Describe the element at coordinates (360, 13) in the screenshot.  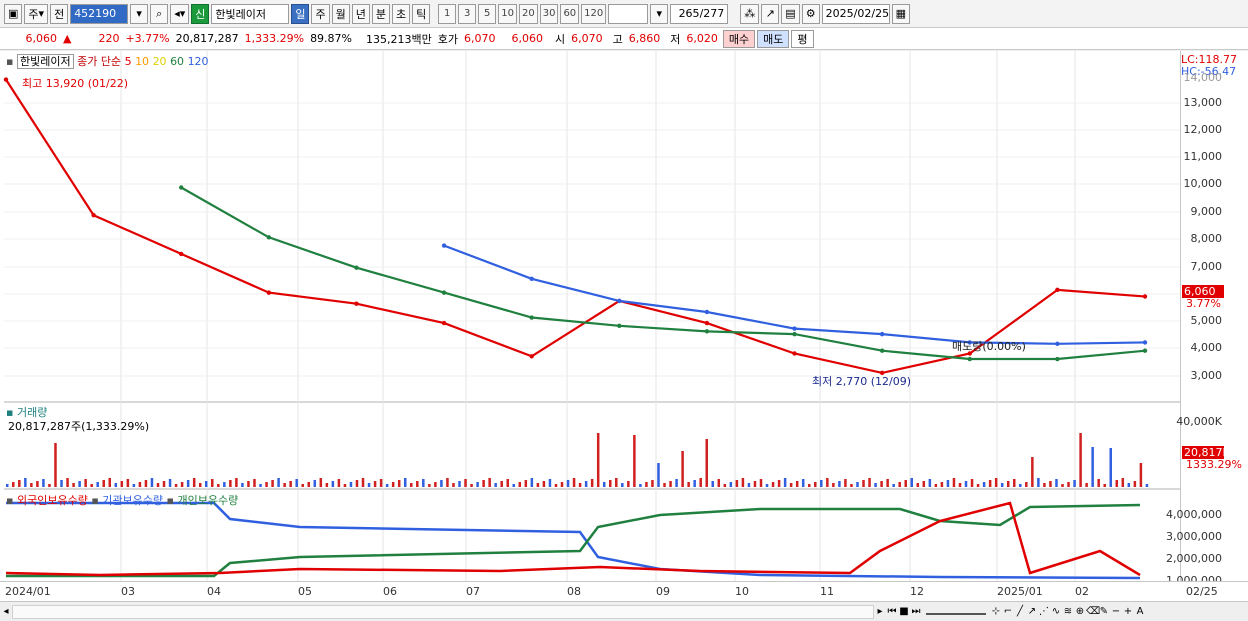
I see `period-year: 년` at that location.